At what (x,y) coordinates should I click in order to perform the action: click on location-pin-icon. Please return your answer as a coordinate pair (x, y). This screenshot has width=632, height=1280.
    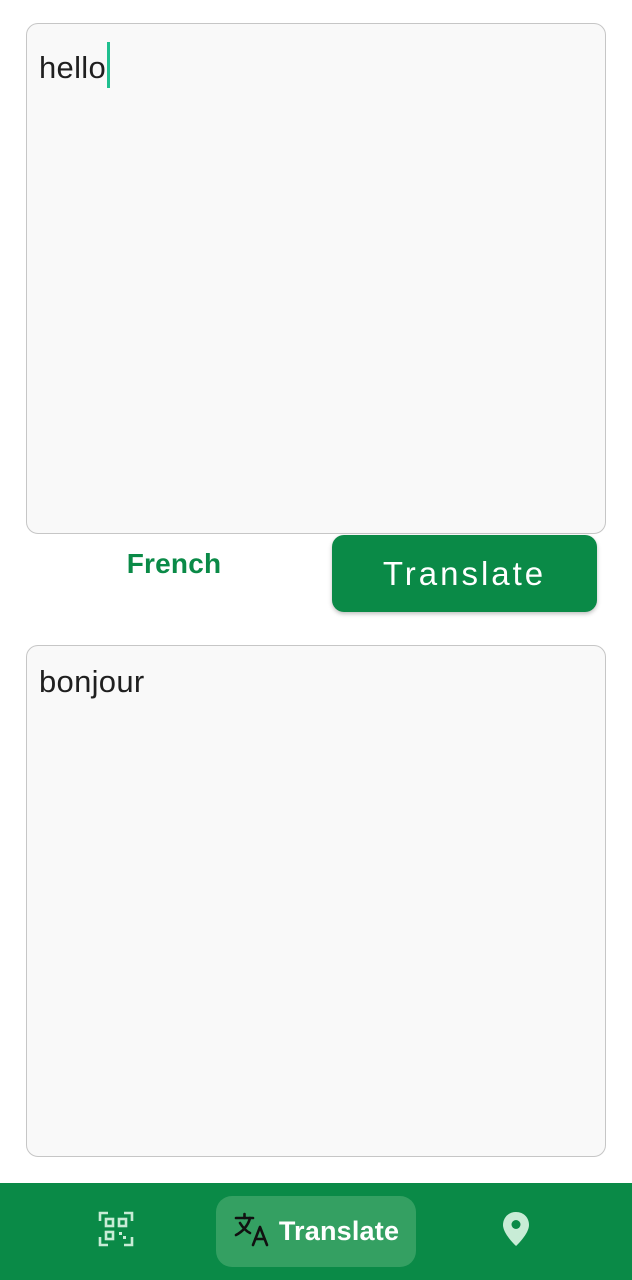
    Looking at the image, I should click on (516, 1231).